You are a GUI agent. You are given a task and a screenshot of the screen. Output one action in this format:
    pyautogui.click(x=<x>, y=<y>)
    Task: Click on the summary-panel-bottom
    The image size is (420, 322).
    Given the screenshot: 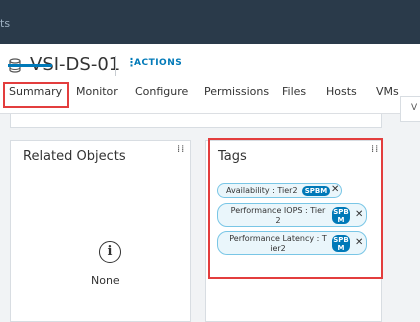 What is the action you would take?
    pyautogui.click(x=196, y=121)
    